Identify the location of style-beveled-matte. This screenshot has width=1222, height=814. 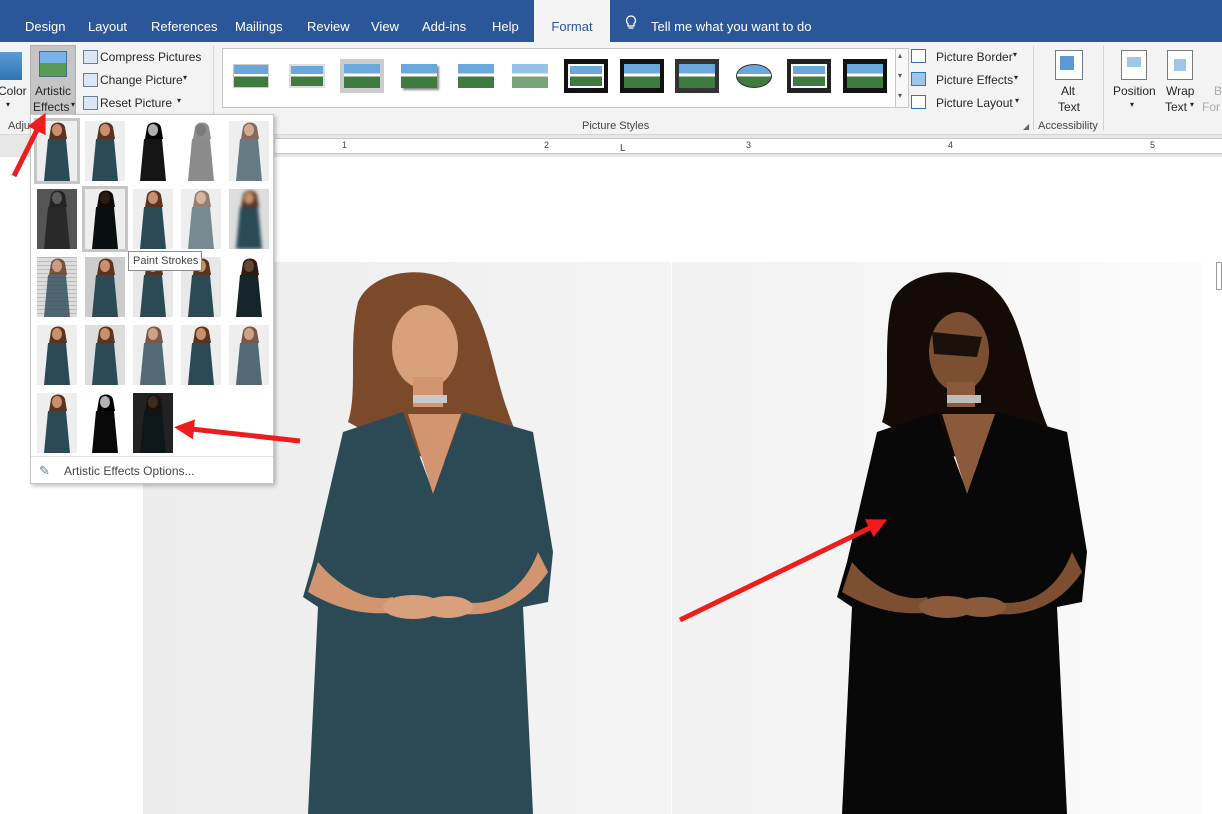
(307, 76).